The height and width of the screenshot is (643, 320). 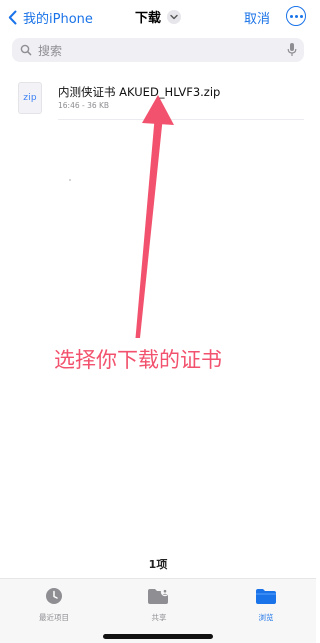 I want to click on tab-label: 共享, so click(x=159, y=617).